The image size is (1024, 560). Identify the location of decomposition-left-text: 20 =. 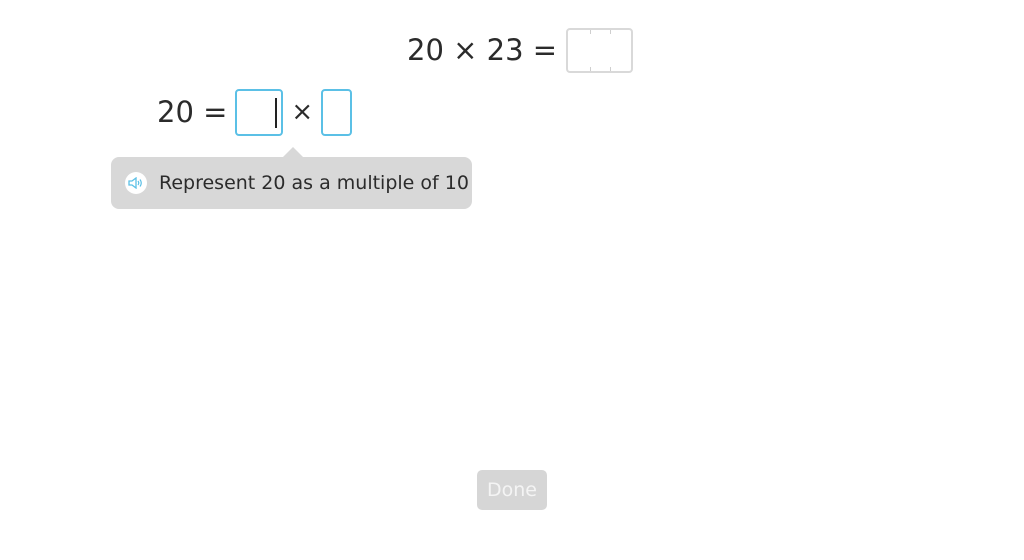
(192, 112).